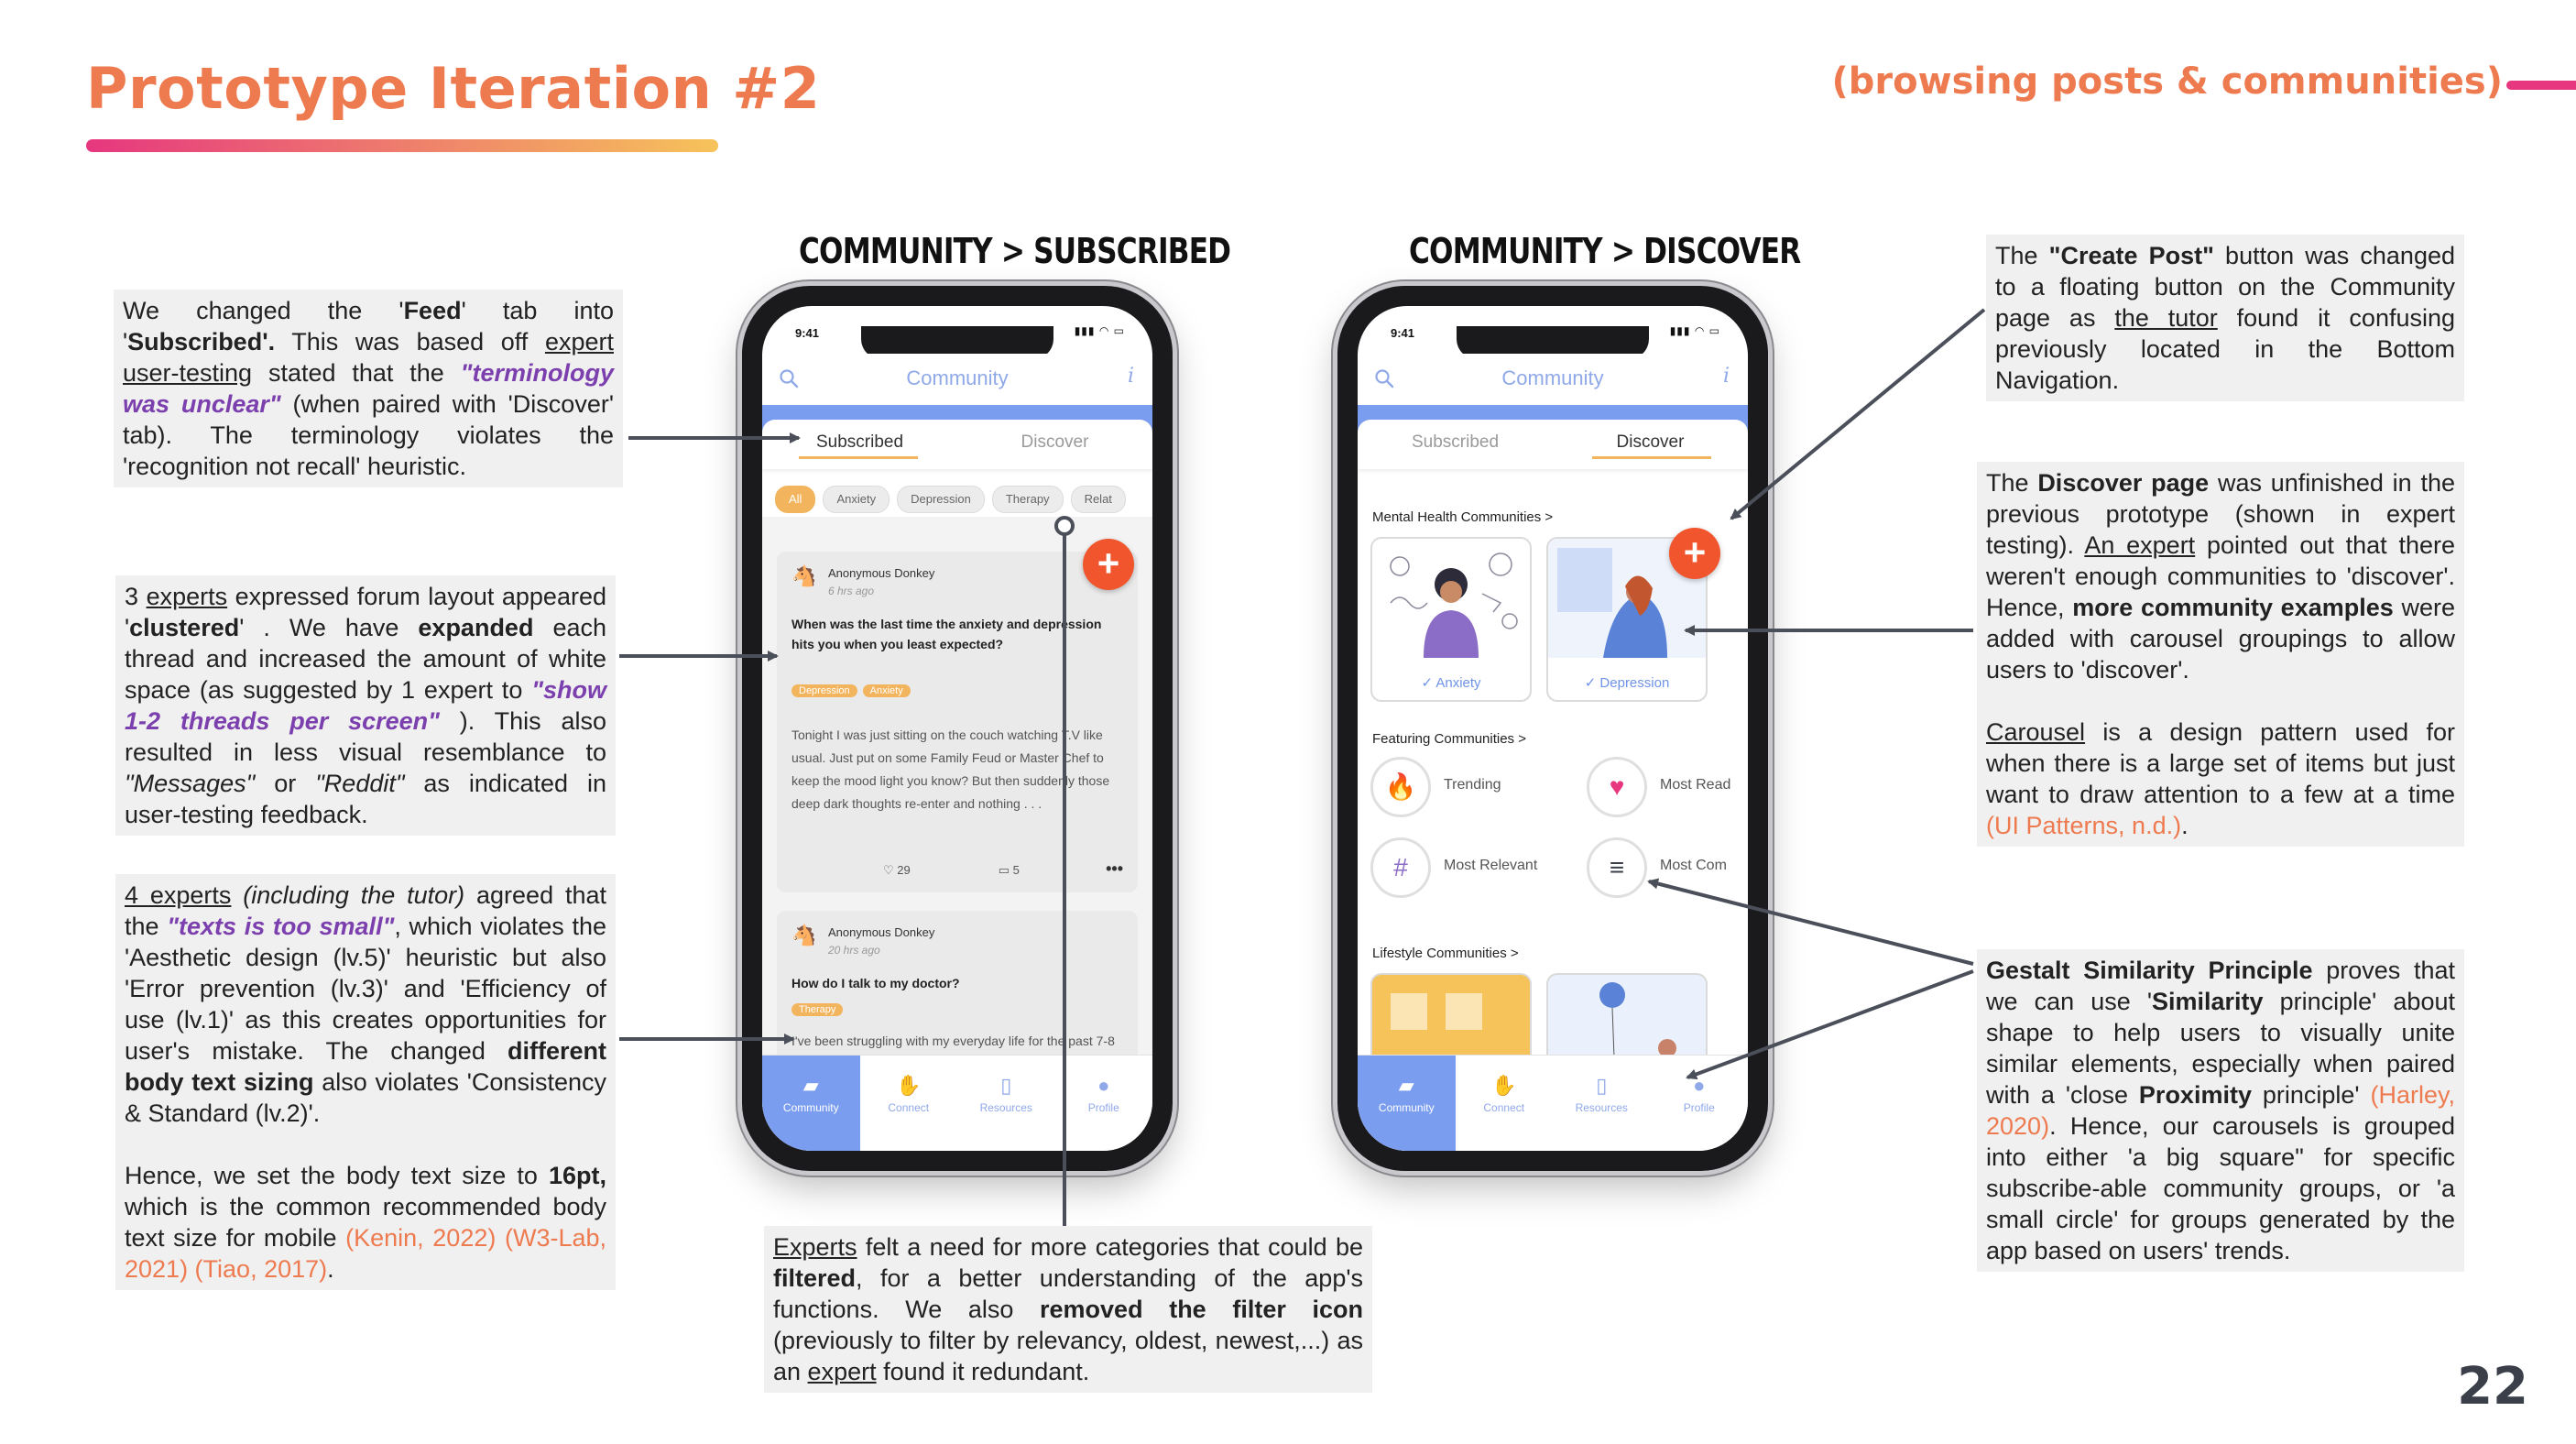 The width and height of the screenshot is (2576, 1444). Describe the element at coordinates (1858, 414) in the screenshot. I see `arrow-create-post` at that location.